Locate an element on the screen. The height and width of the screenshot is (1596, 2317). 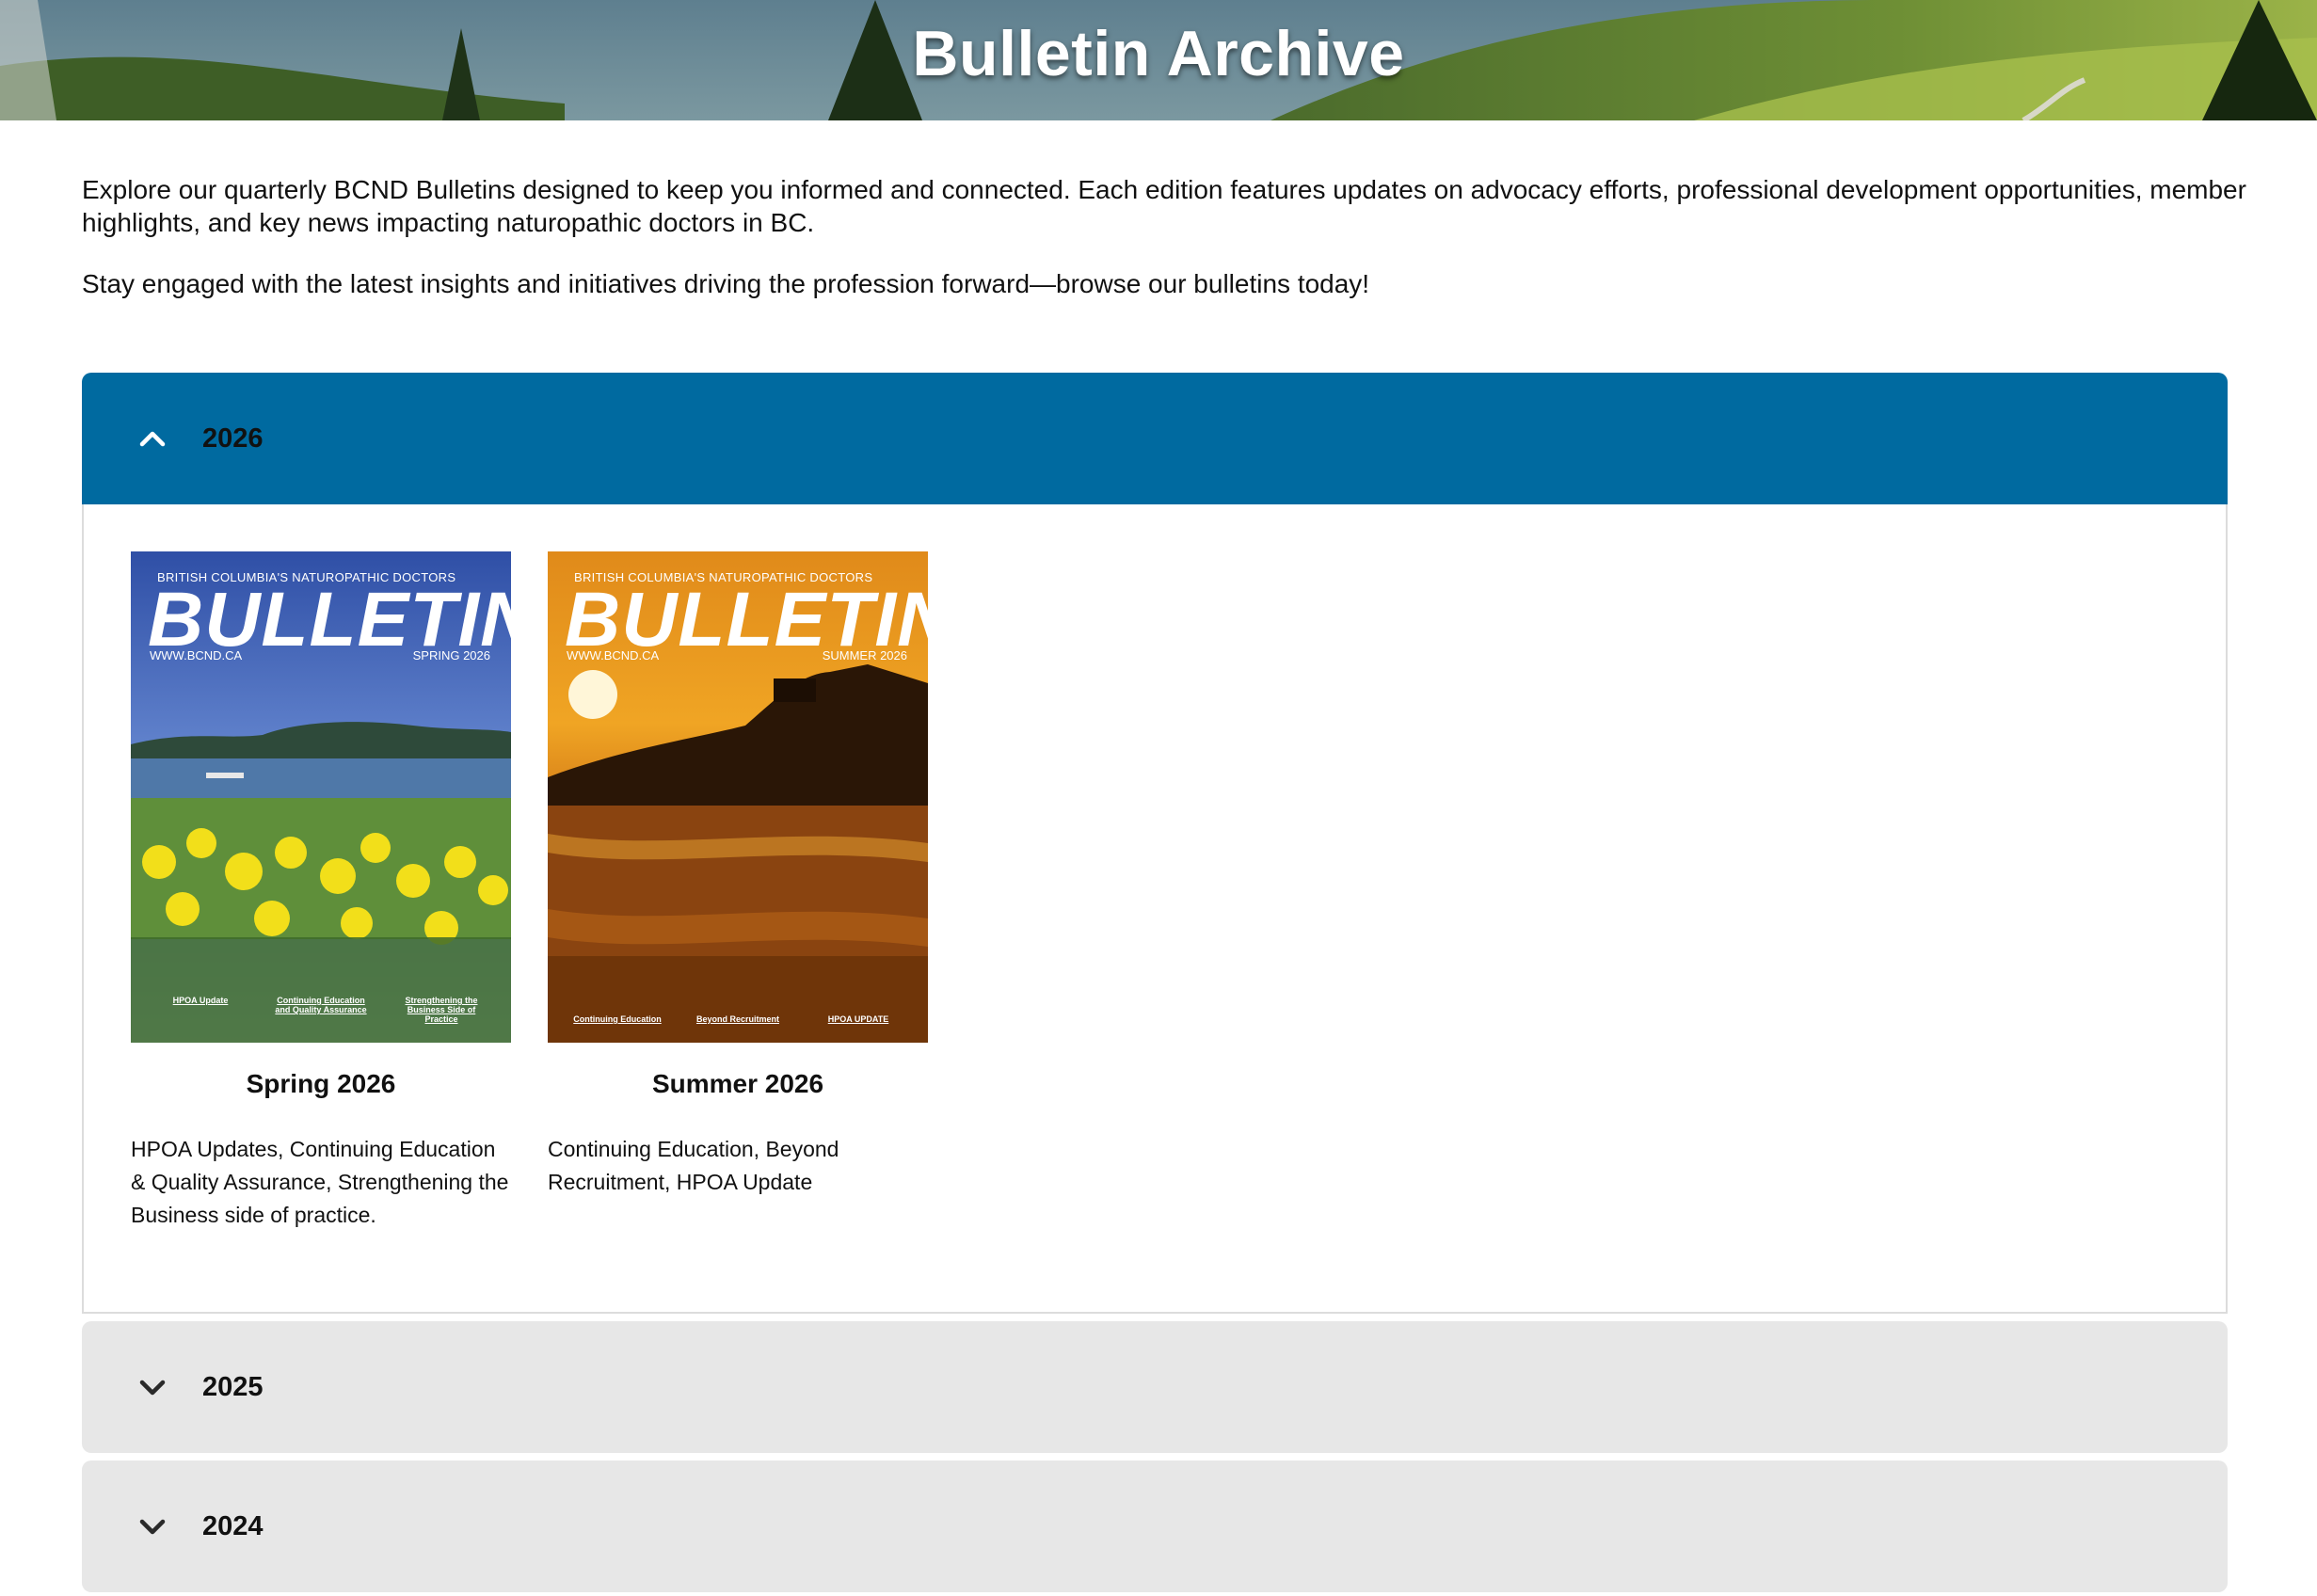
accordion-header-2025: 2025 is located at coordinates (1155, 1387).